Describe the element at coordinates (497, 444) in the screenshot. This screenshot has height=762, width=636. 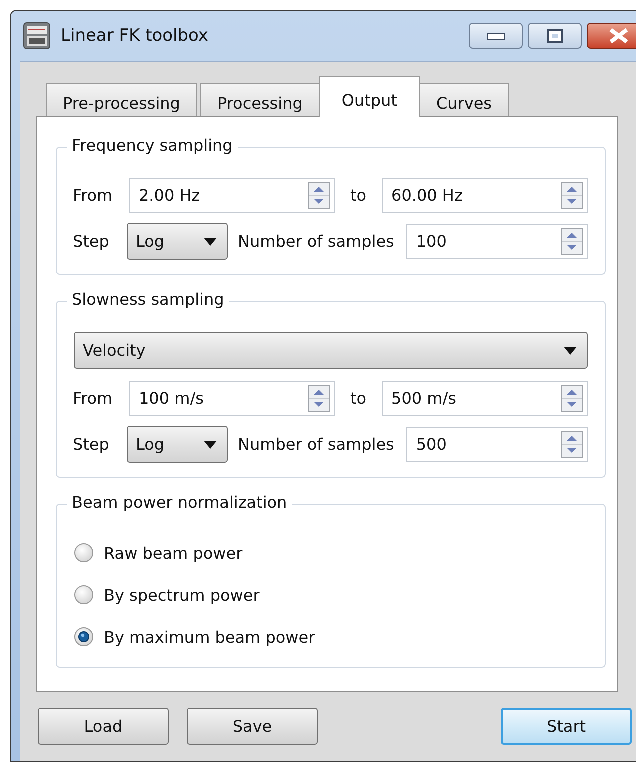
I see `spin-box-field: 500` at that location.